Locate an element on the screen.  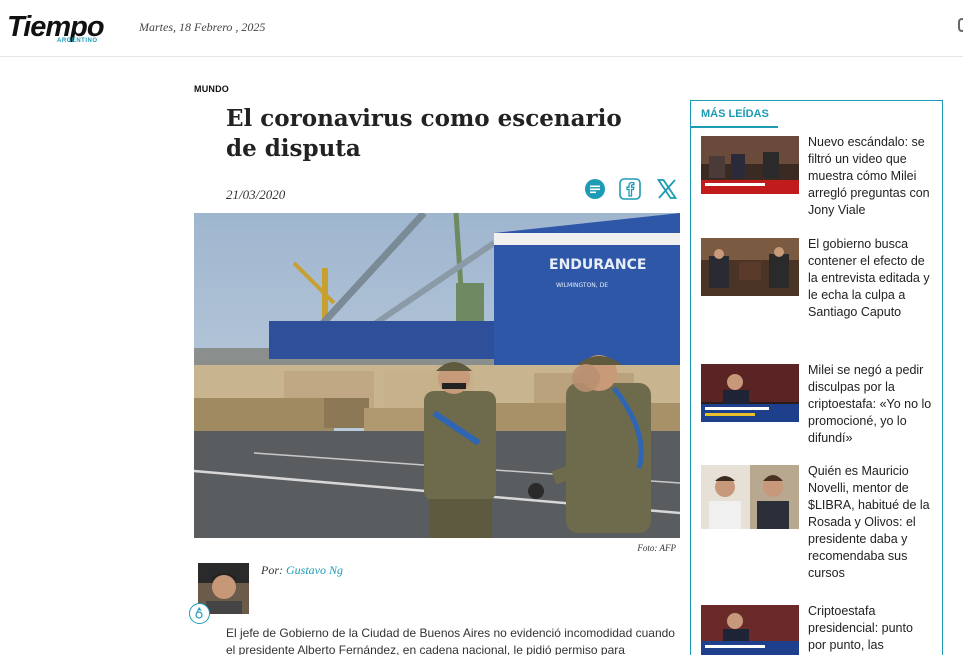
header-date: Martes, 18 Febrero , 2025 is located at coordinates (202, 27).